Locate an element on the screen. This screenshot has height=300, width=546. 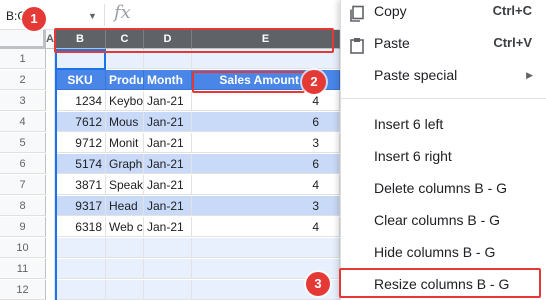
row-header-2: 2 is located at coordinates (23, 80).